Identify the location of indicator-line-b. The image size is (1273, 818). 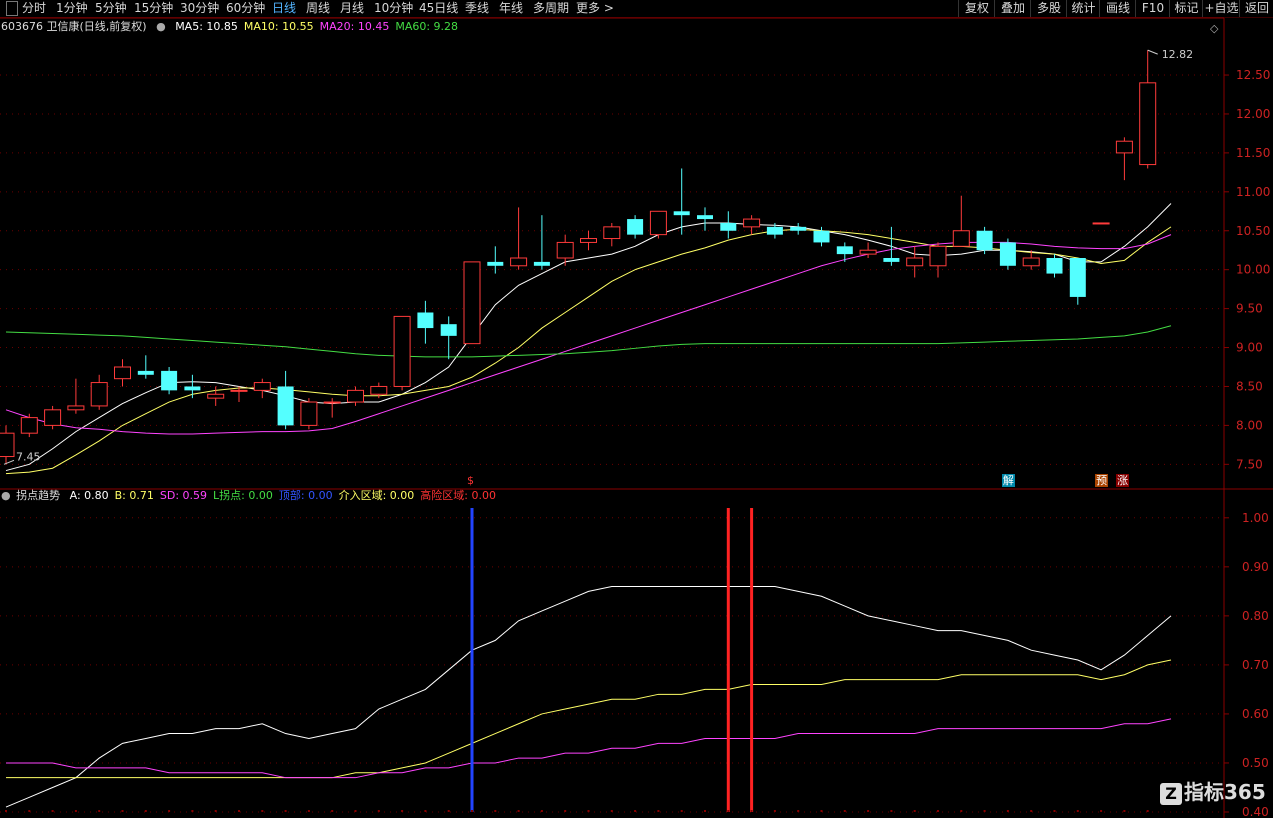
(589, 719).